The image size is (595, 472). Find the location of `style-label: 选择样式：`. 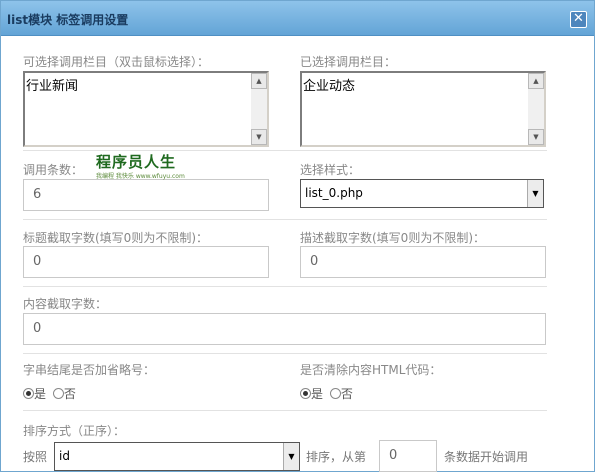

style-label: 选择样式： is located at coordinates (330, 170).